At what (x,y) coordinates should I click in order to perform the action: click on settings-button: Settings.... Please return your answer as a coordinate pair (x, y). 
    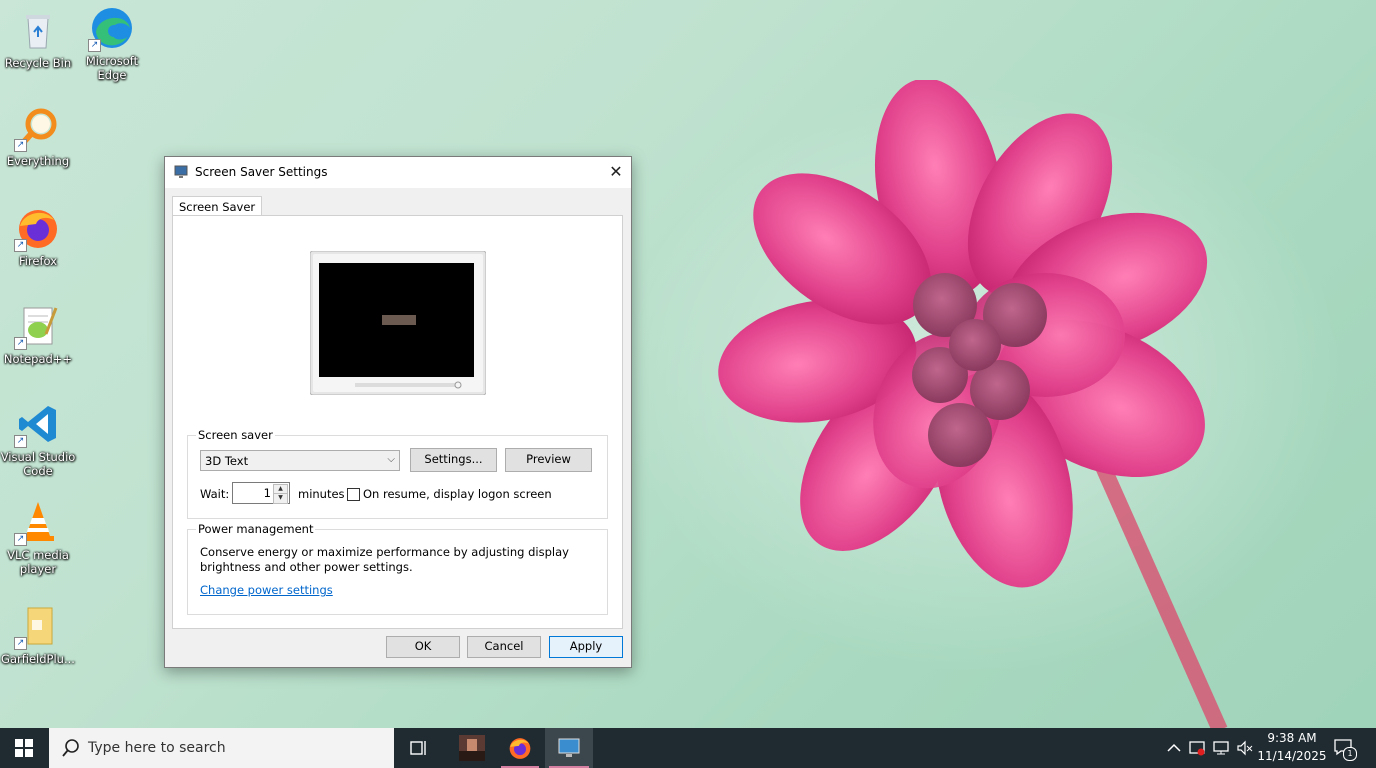
    Looking at the image, I should click on (453, 460).